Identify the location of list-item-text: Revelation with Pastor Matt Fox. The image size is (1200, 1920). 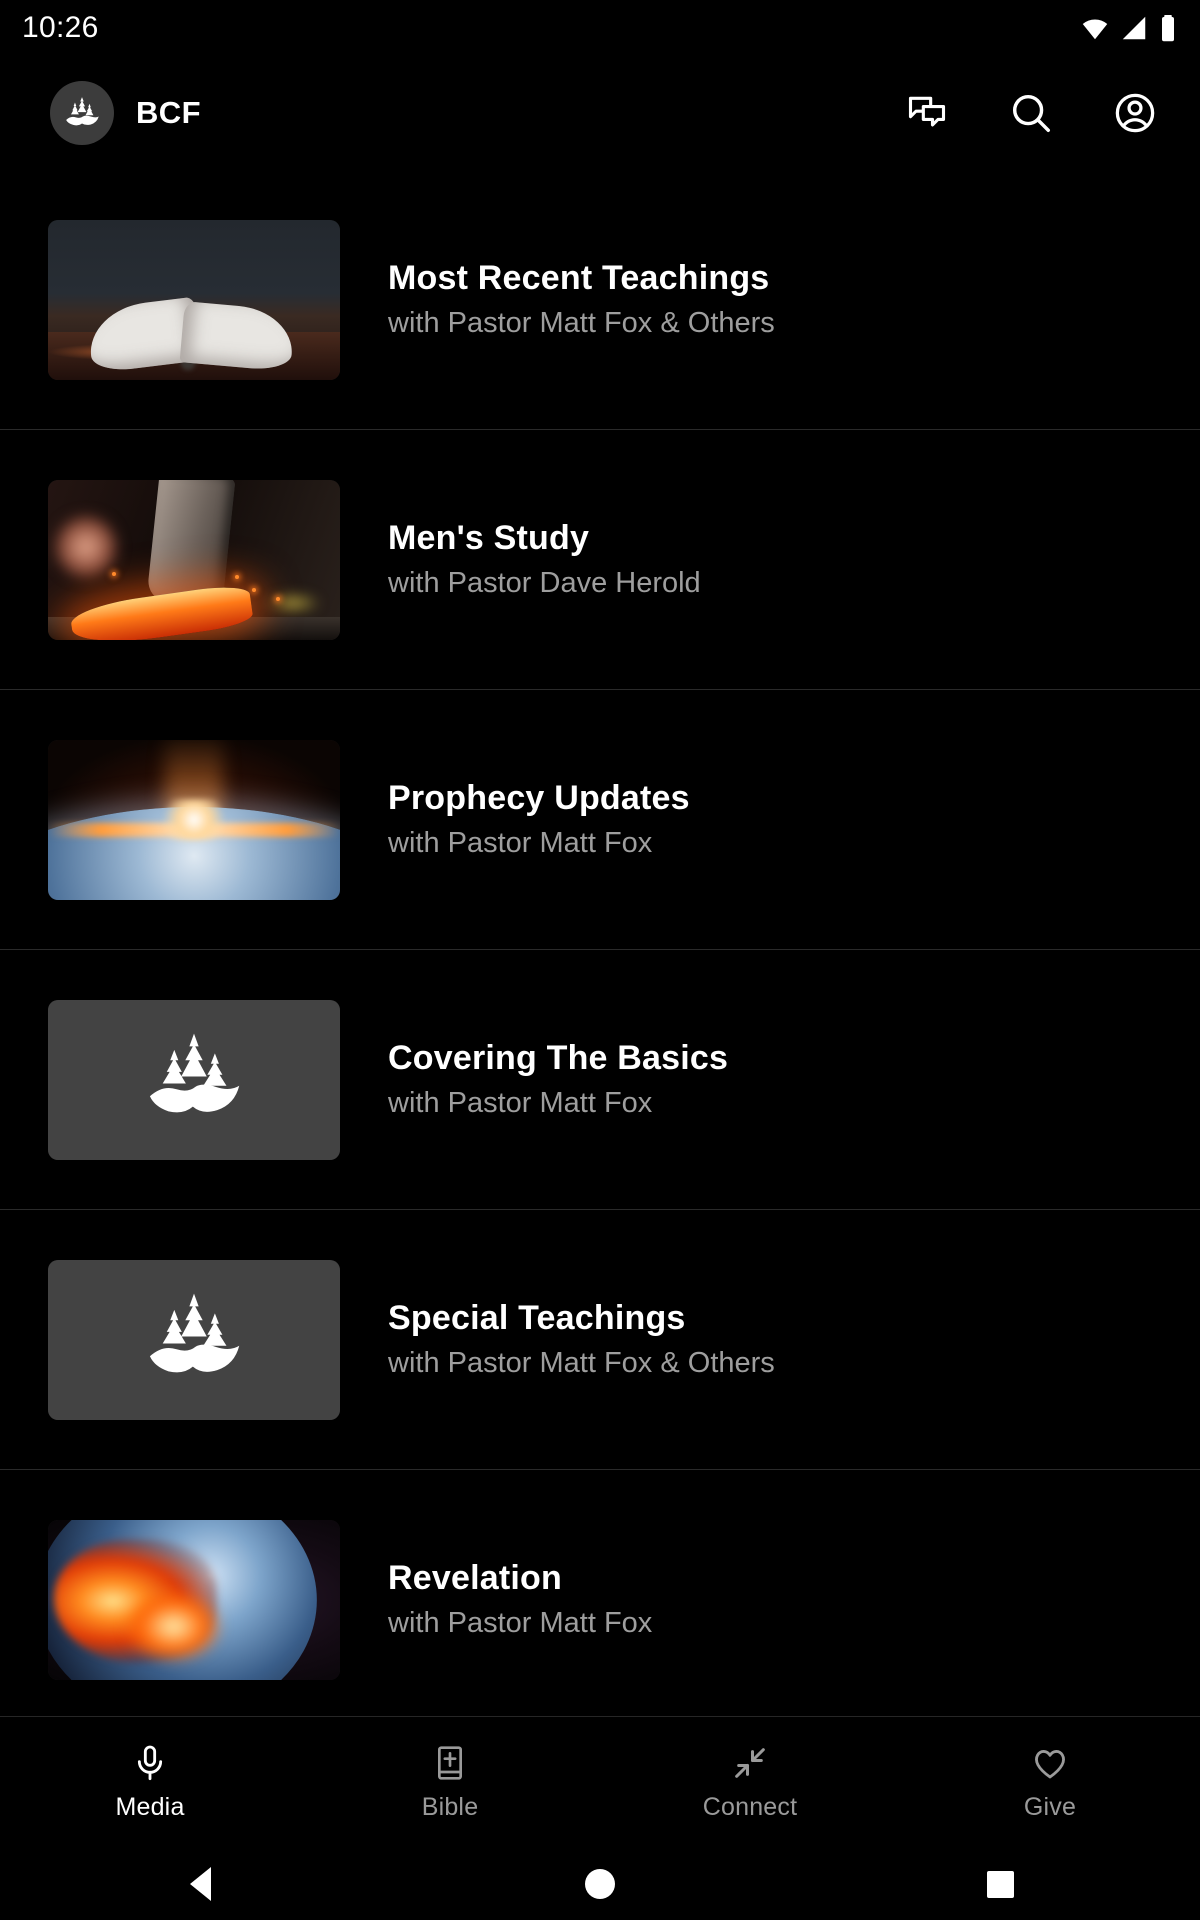
(520, 1599).